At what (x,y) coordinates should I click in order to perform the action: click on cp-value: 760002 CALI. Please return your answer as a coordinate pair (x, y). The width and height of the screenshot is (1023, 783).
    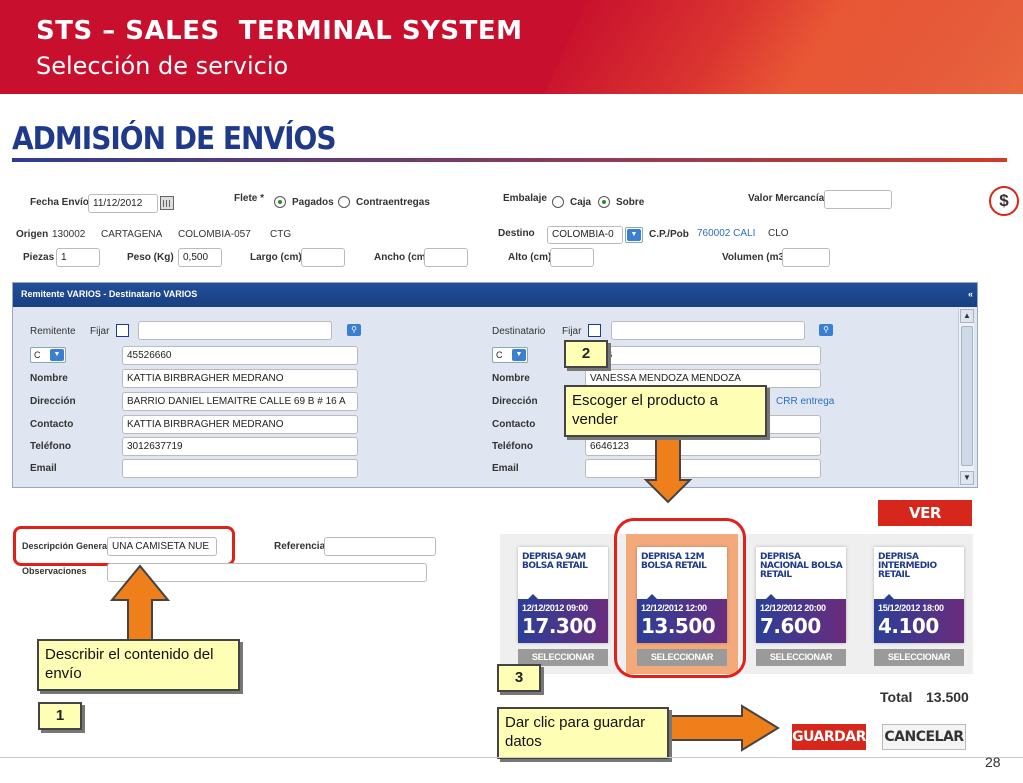
    Looking at the image, I should click on (726, 233).